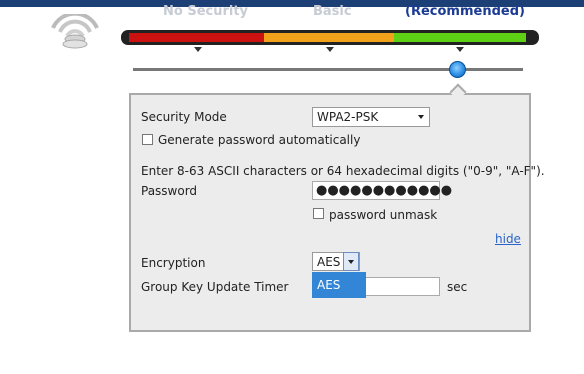  What do you see at coordinates (259, 140) in the screenshot?
I see `generate-password-label: Generate password automatically` at bounding box center [259, 140].